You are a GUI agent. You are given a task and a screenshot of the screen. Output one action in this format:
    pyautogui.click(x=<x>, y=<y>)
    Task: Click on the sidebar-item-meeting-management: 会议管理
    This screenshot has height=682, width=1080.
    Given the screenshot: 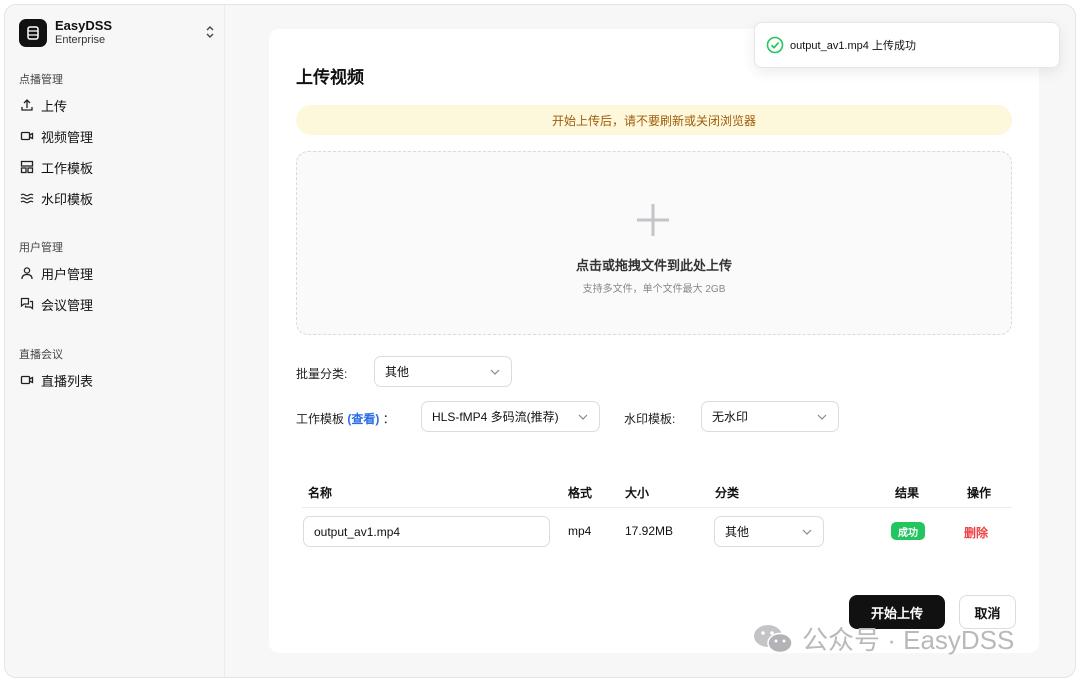 What is the action you would take?
    pyautogui.click(x=118, y=304)
    